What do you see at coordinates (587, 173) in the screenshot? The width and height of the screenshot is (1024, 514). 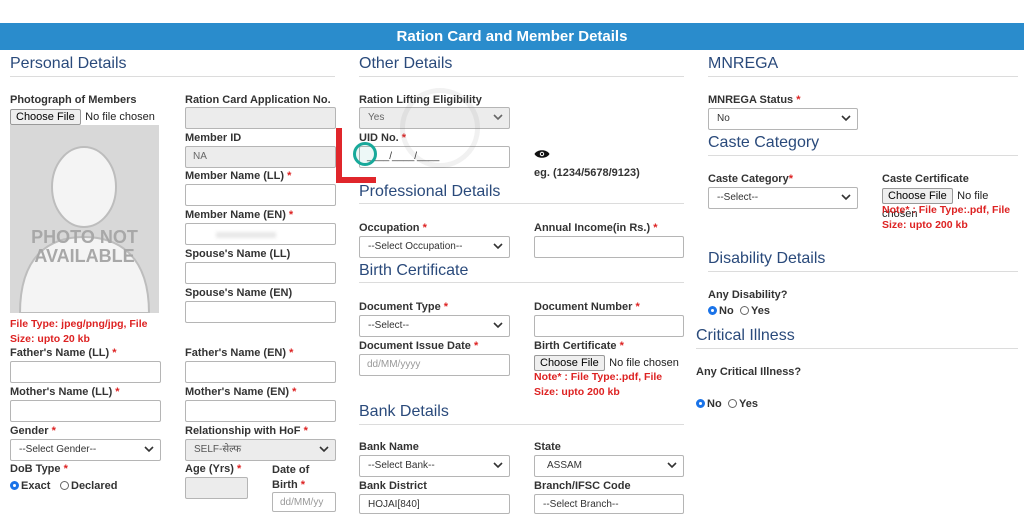 I see `uid-example-hint: eg. (1234/5678/9123)` at bounding box center [587, 173].